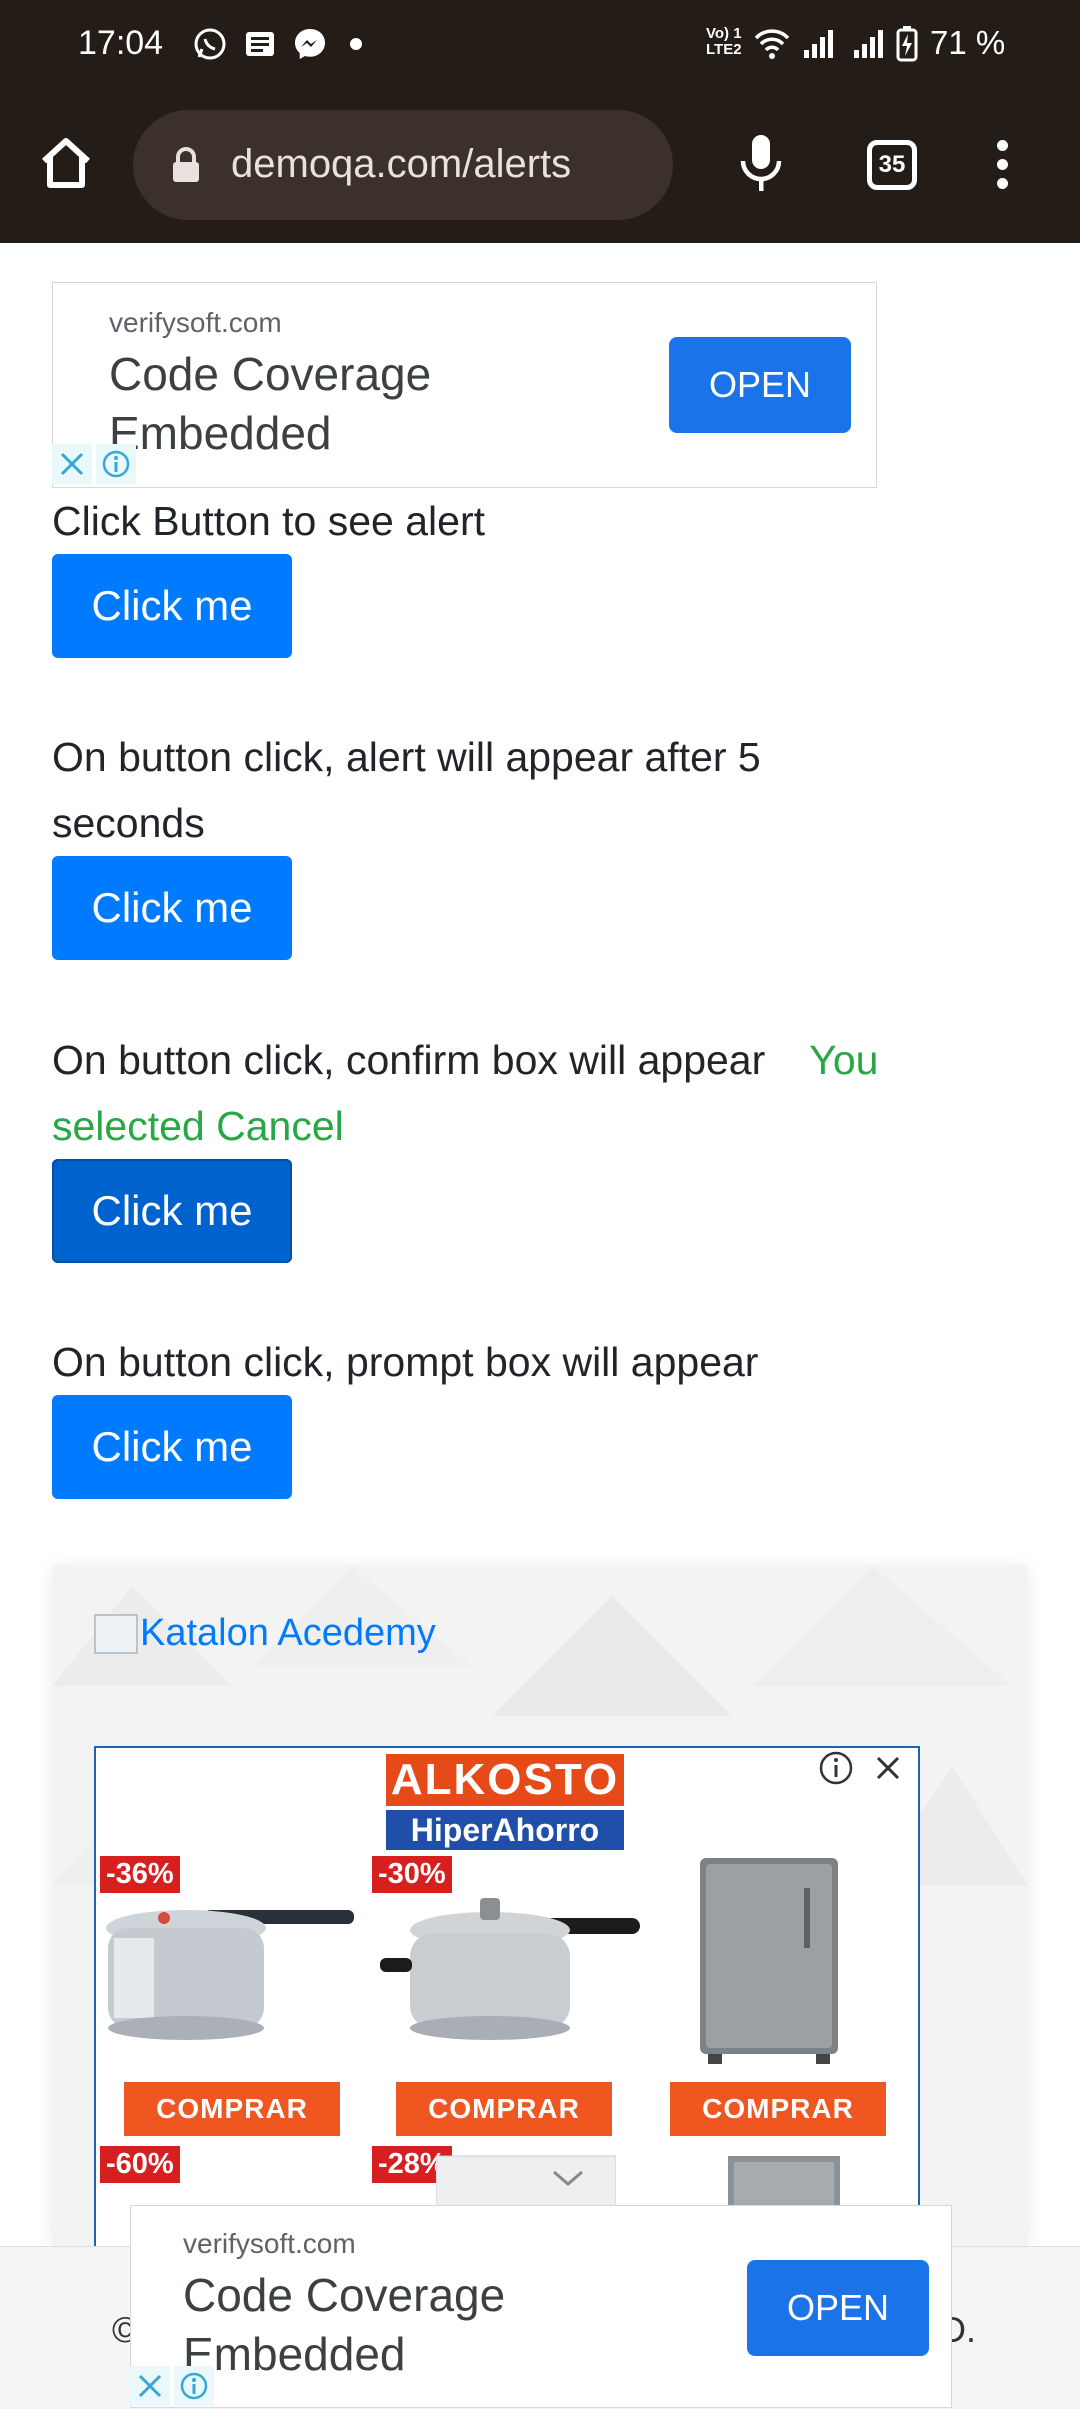  What do you see at coordinates (772, 44) in the screenshot?
I see `wifi-icon` at bounding box center [772, 44].